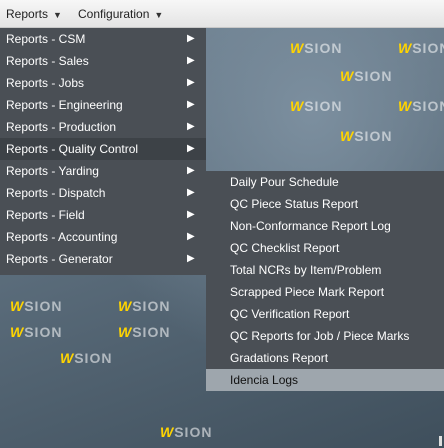 The image size is (444, 448). I want to click on submenu-item-qc-reports-job-piece-marks: QC Reports for Job / Piece Marks, so click(325, 336).